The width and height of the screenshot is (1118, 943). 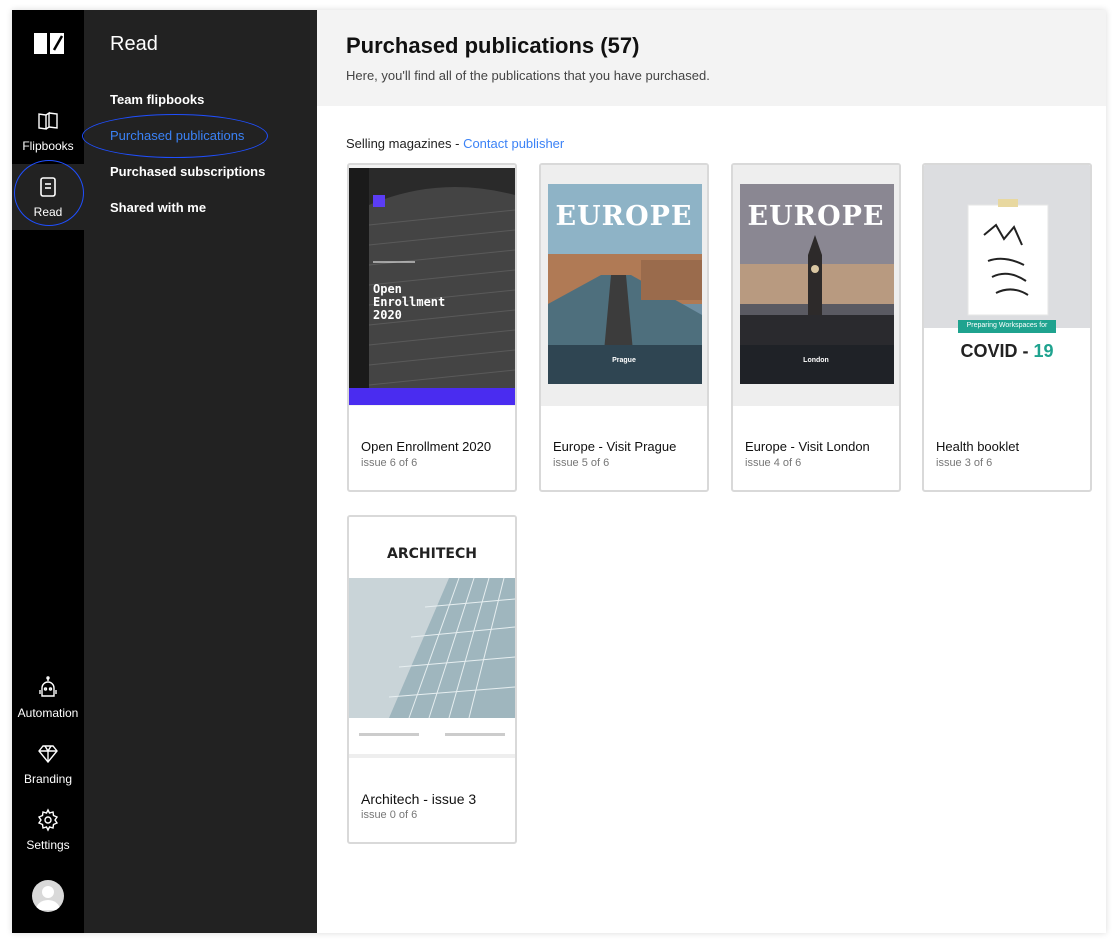 What do you see at coordinates (773, 463) in the screenshot?
I see `publication-issue: issue 4 of 6` at bounding box center [773, 463].